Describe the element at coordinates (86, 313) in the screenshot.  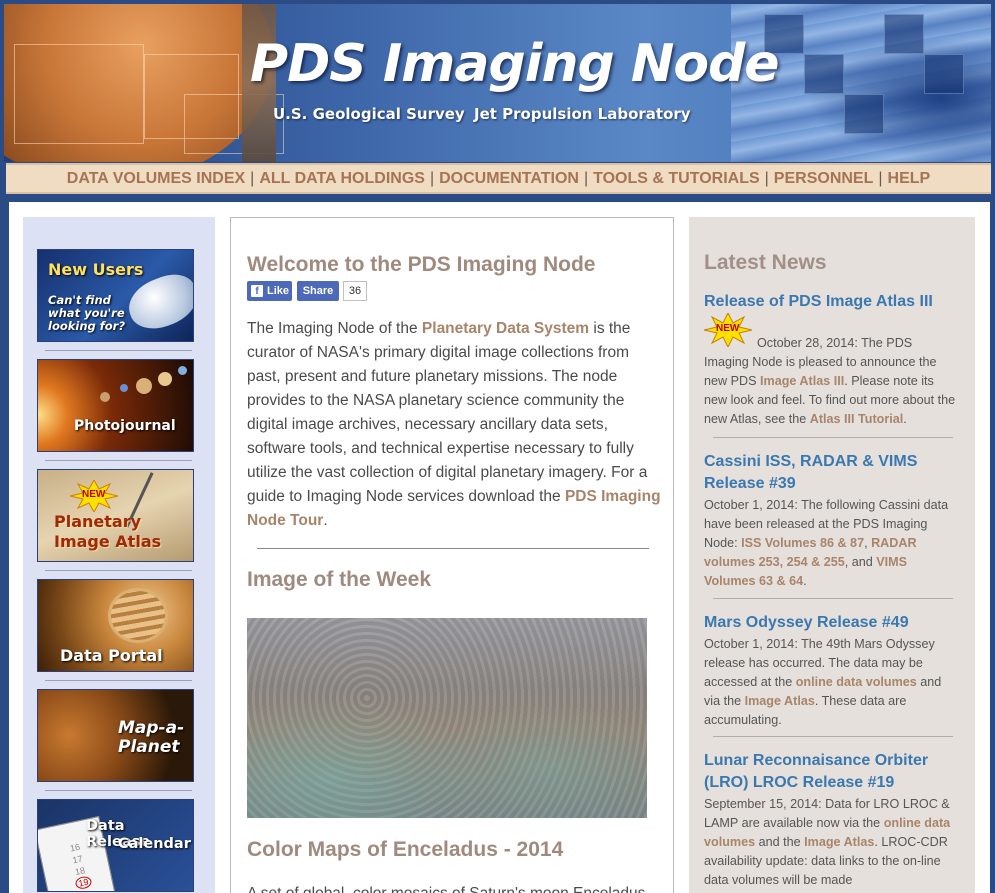
I see `new-users-line2: what you're` at that location.